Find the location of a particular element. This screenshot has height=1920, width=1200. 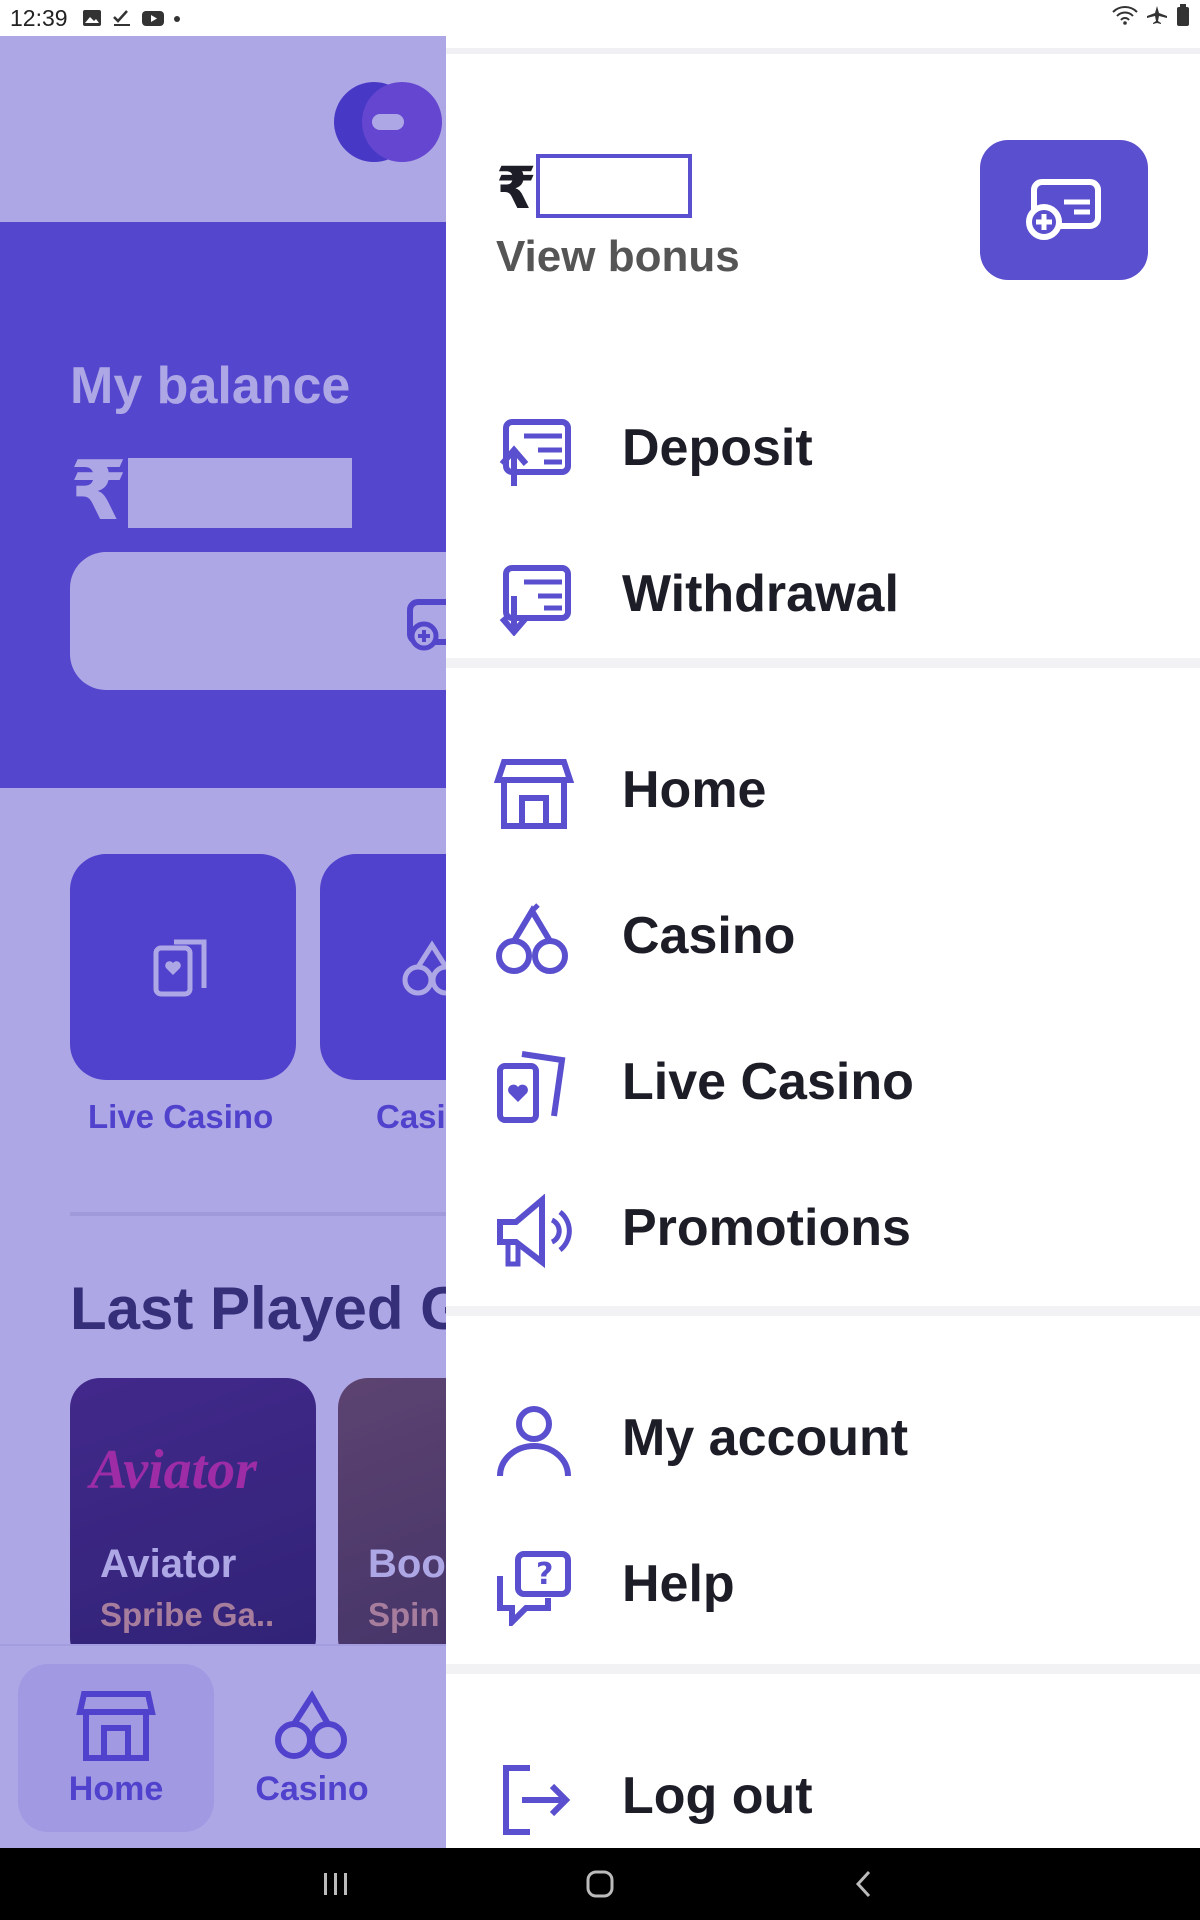

system-navigation-bar is located at coordinates (600, 1884).